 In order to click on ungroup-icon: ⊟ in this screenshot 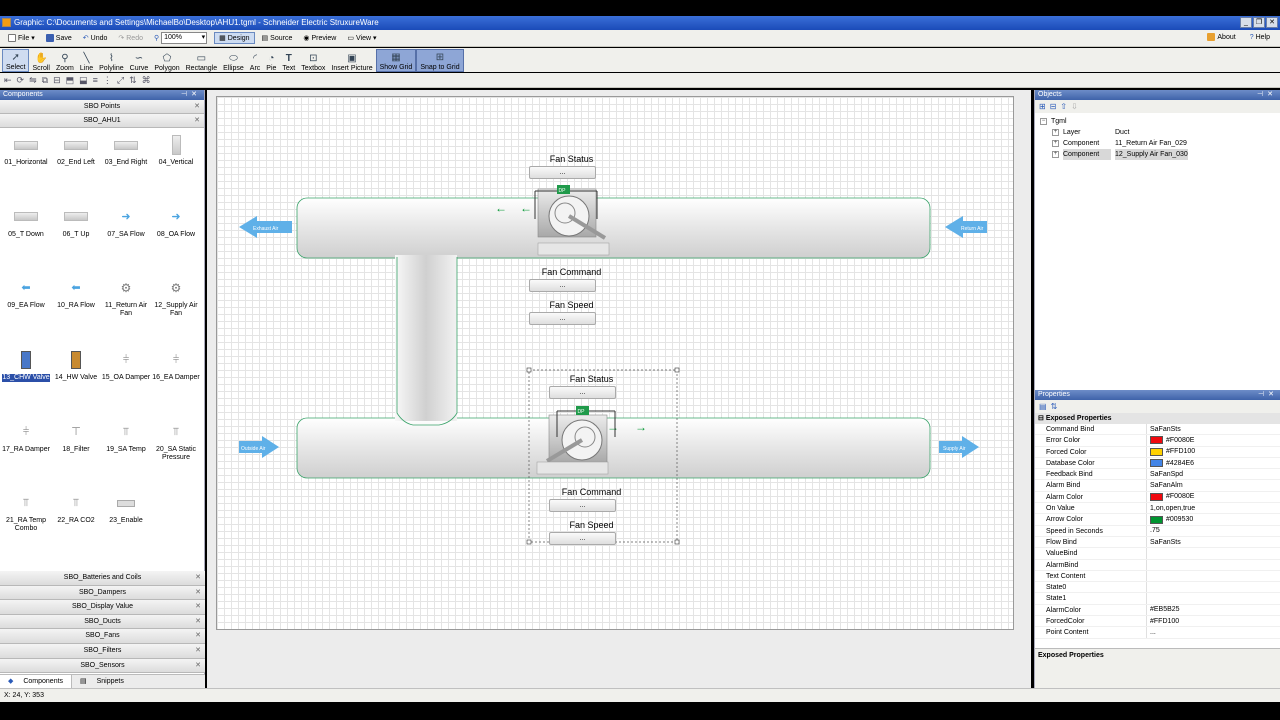, I will do `click(57, 80)`.